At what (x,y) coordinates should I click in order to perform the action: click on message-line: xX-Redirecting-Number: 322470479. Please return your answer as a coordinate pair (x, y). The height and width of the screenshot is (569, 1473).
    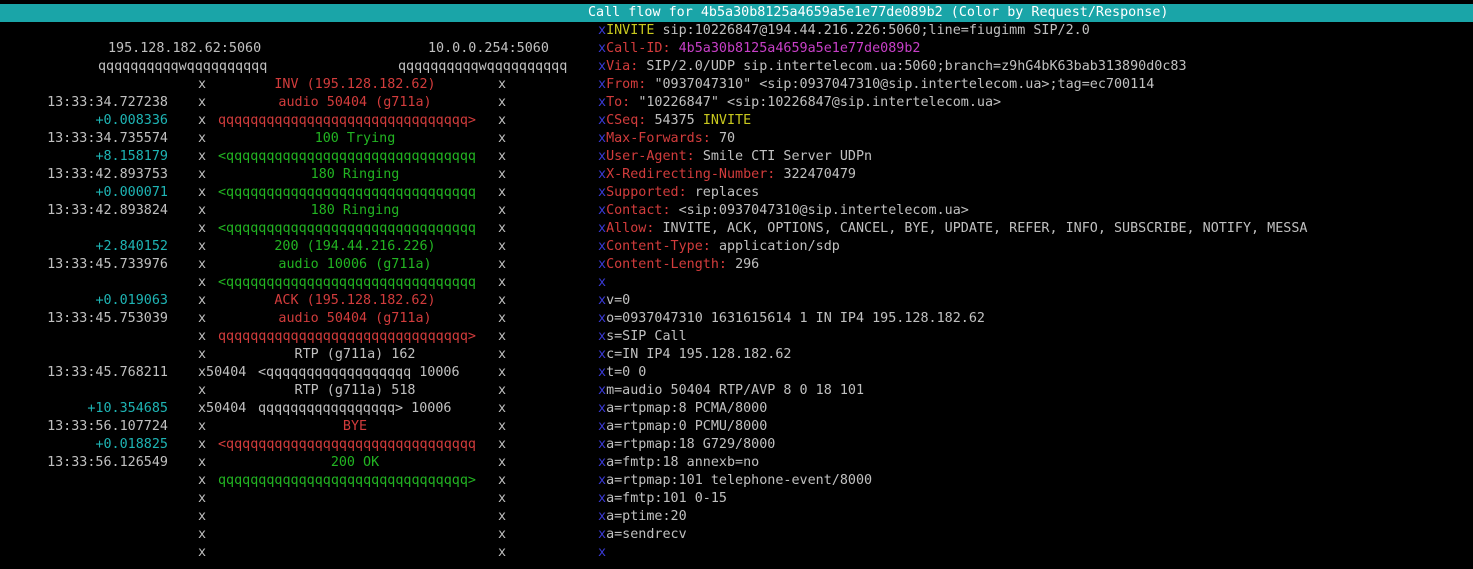
    Looking at the image, I should click on (1035, 175).